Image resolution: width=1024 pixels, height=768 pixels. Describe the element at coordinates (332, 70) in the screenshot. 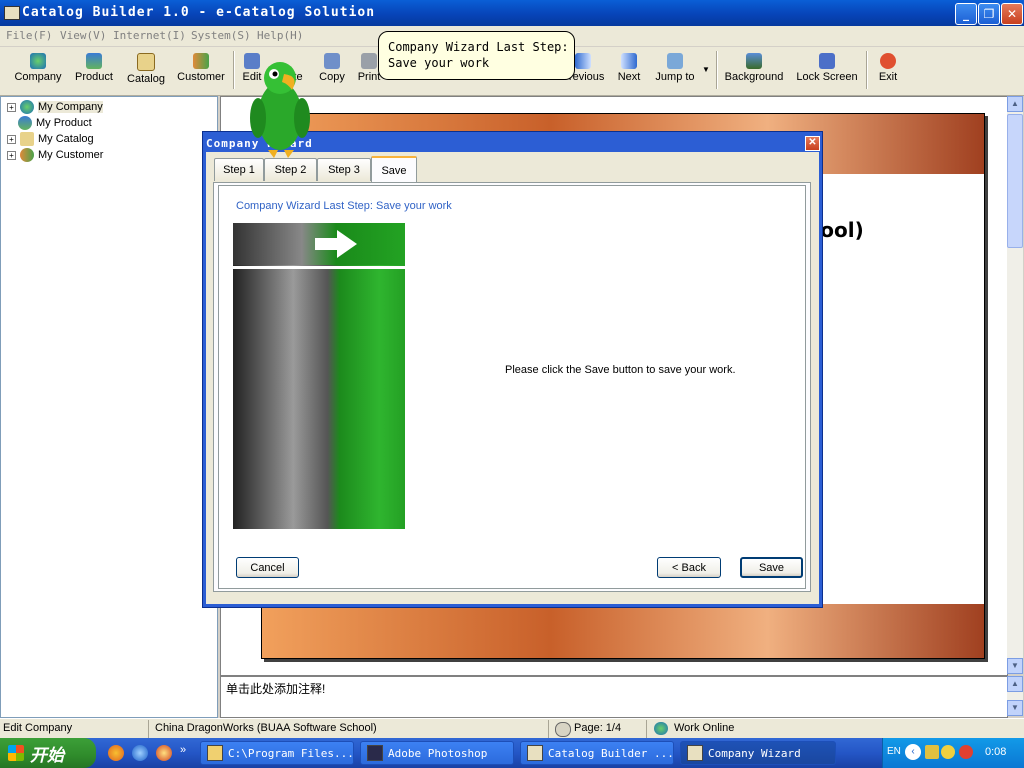

I see `copy-button: Copy` at that location.